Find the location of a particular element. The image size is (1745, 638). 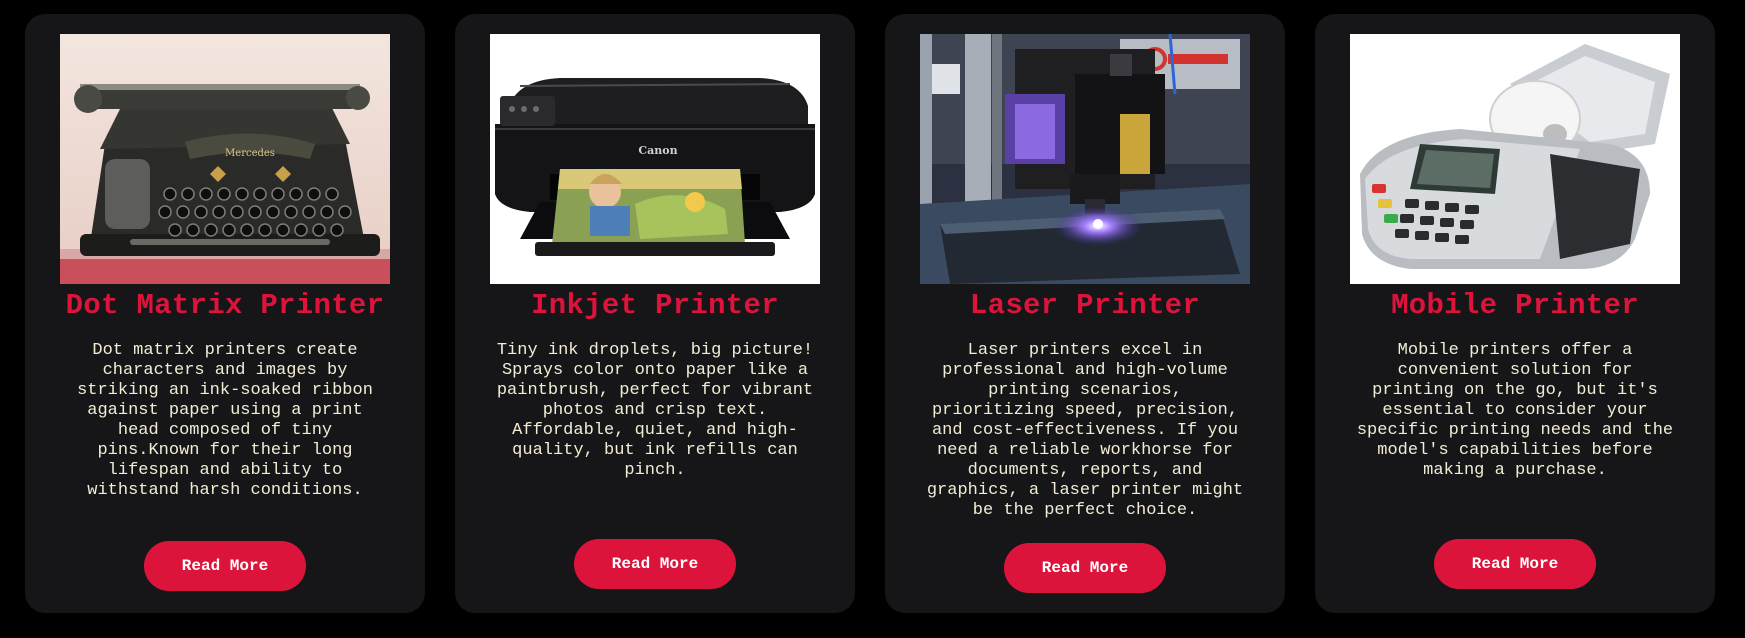

printer-brand-label: Canon is located at coordinates (657, 150).